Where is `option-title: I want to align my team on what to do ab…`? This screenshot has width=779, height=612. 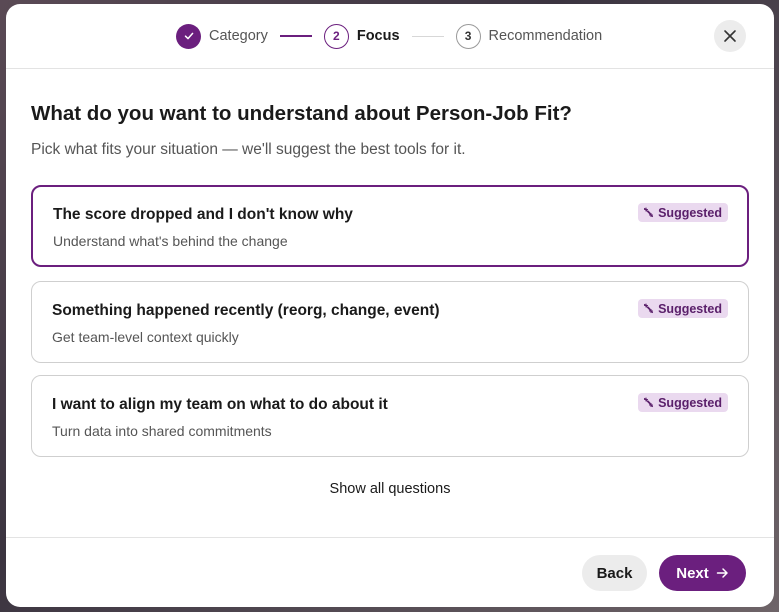
option-title: I want to align my team on what to do ab… is located at coordinates (220, 404).